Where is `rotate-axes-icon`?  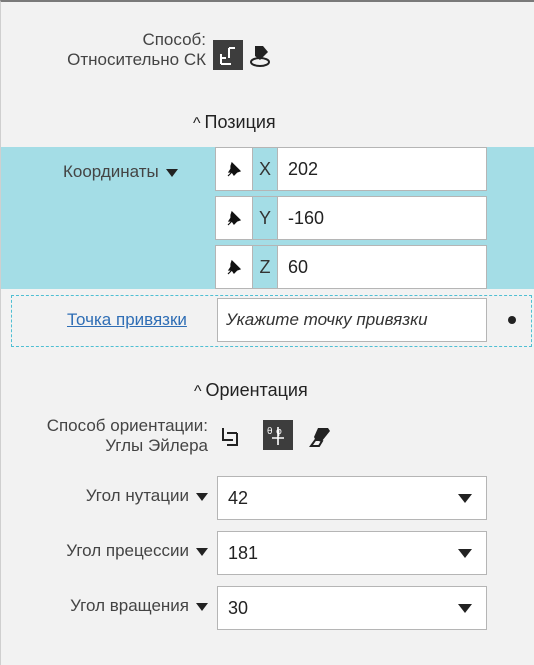 rotate-axes-icon is located at coordinates (230, 437).